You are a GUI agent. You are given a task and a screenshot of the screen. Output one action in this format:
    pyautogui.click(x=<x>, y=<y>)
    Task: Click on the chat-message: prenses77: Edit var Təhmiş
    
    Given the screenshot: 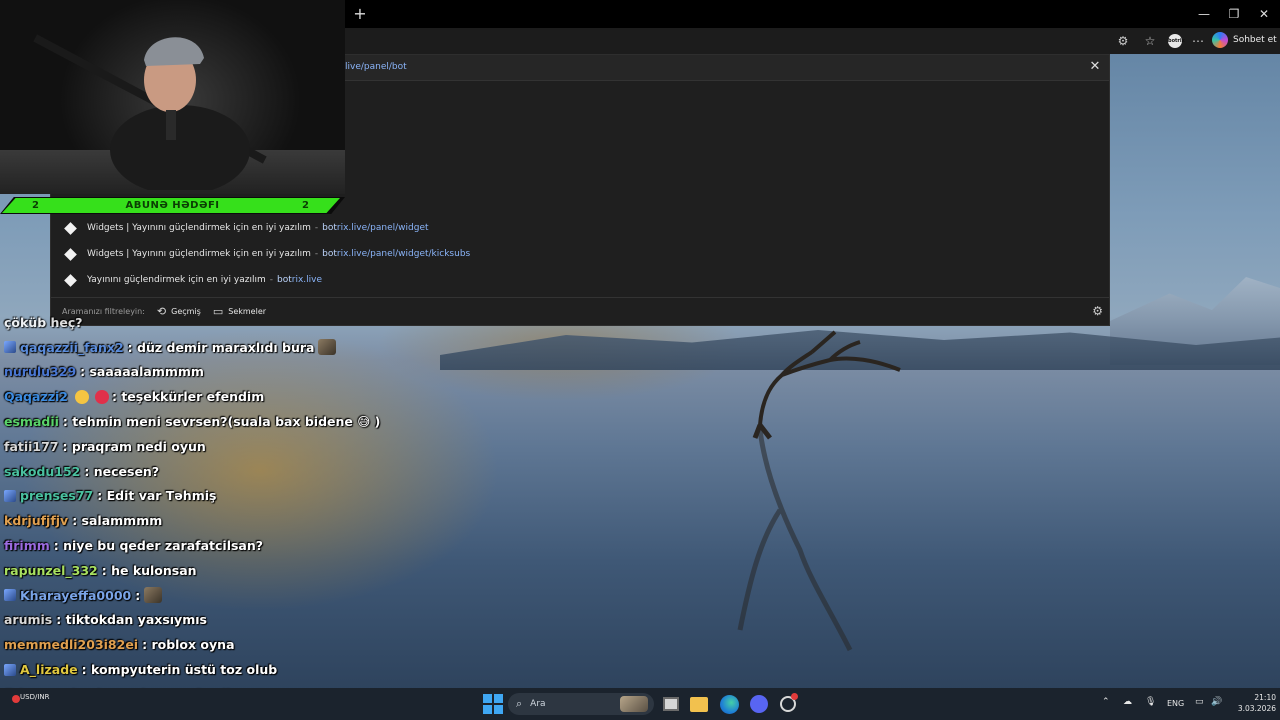 What is the action you would take?
    pyautogui.click(x=264, y=496)
    